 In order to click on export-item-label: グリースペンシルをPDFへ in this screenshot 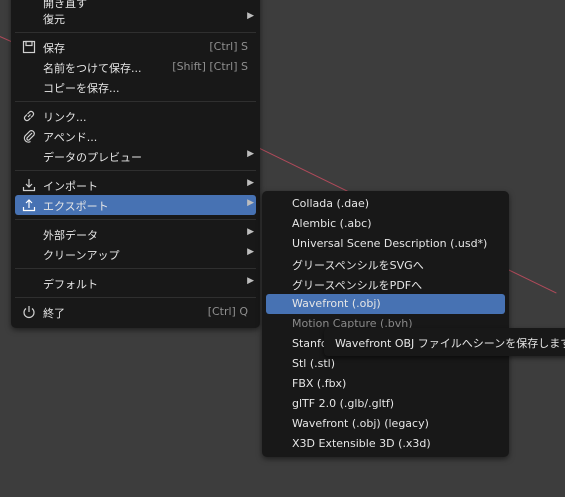, I will do `click(357, 285)`.